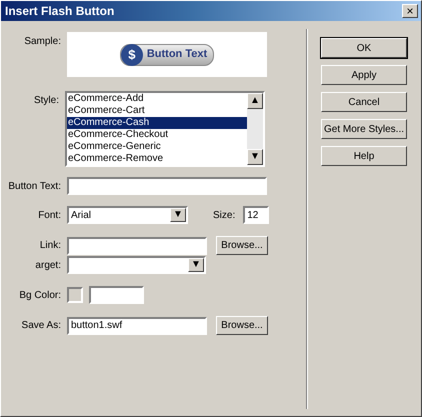  Describe the element at coordinates (255, 129) in the screenshot. I see `scrollbar: ▲ ▼` at that location.